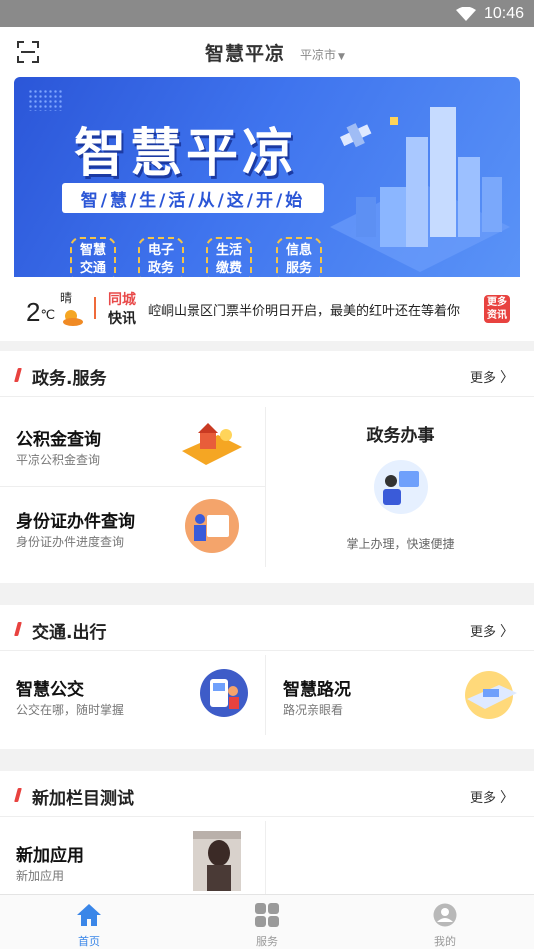 The image size is (534, 949). Describe the element at coordinates (89, 941) in the screenshot. I see `tab-label: 首页` at that location.